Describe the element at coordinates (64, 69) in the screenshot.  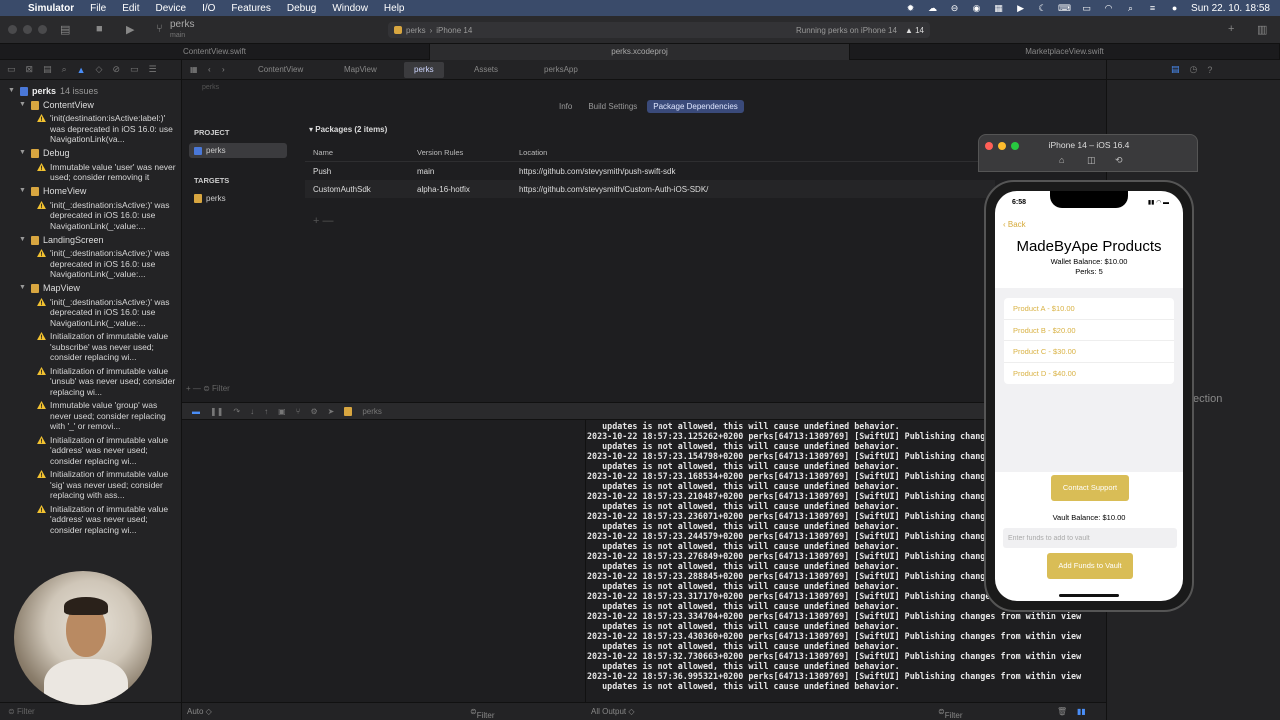
I see `find-icon: ⌕` at that location.